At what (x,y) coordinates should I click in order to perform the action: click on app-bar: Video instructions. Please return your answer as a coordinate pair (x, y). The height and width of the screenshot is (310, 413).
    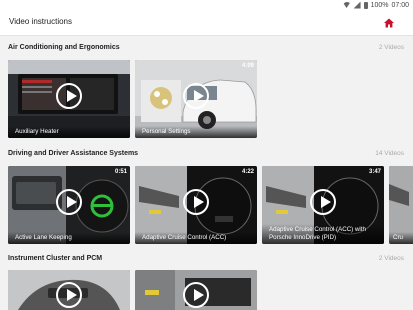
    Looking at the image, I should click on (206, 23).